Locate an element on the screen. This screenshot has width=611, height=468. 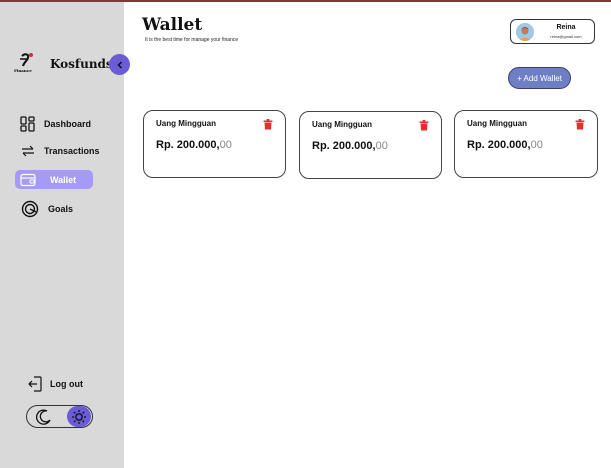
logout-label: Log out is located at coordinates (66, 384).